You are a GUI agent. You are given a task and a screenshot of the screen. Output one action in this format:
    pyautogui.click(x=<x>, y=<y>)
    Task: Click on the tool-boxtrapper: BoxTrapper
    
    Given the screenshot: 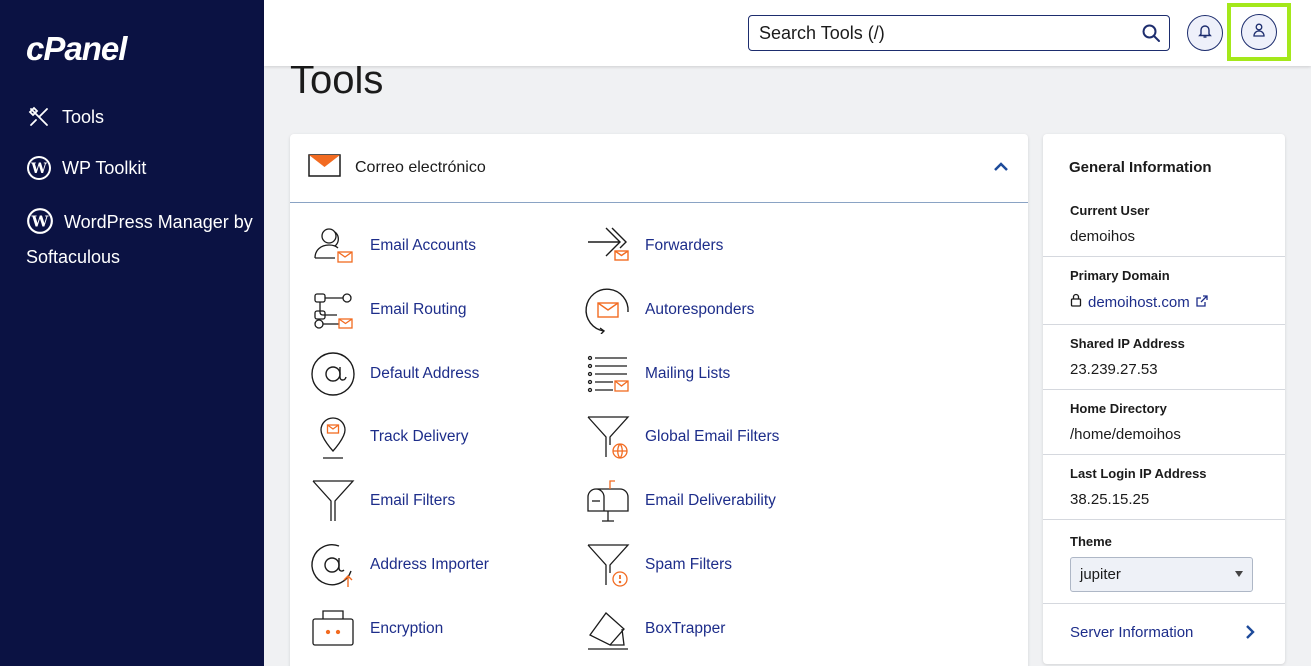 What is the action you would take?
    pyautogui.click(x=654, y=629)
    